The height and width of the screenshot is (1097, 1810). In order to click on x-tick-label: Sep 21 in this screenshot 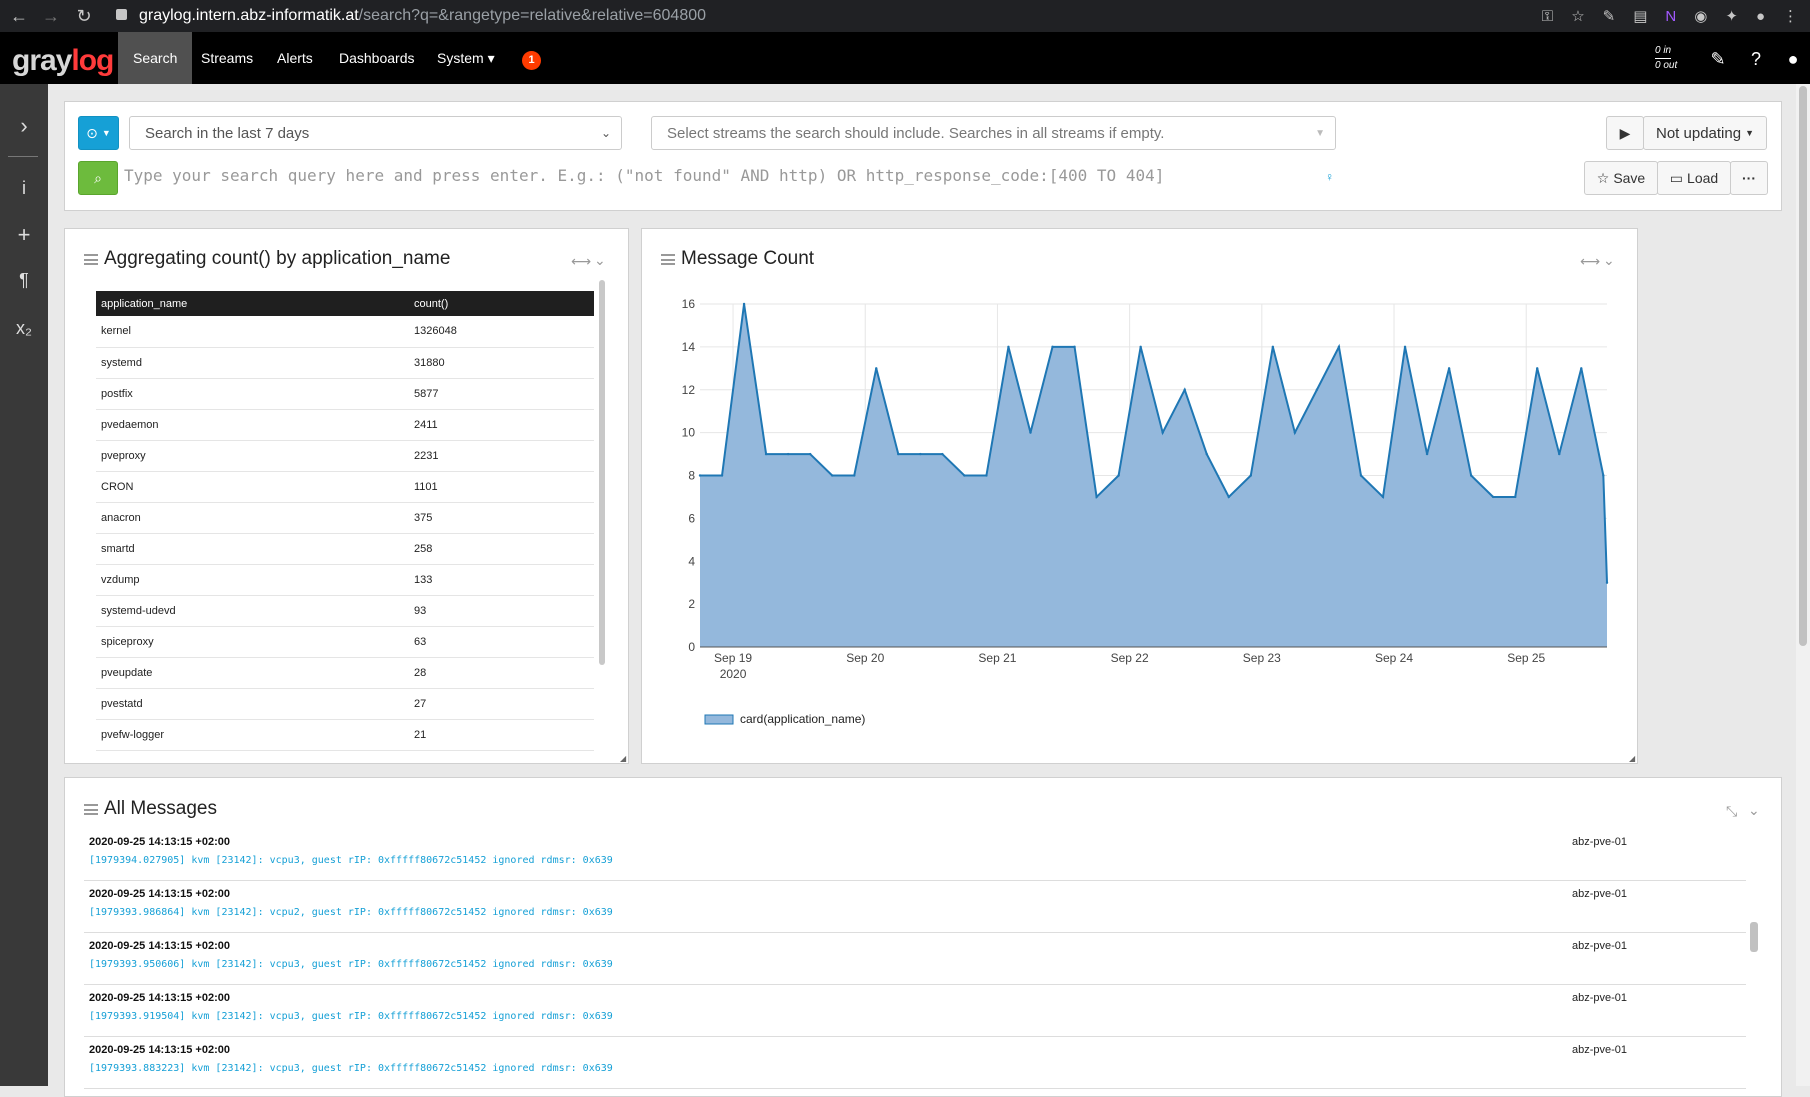, I will do `click(997, 658)`.